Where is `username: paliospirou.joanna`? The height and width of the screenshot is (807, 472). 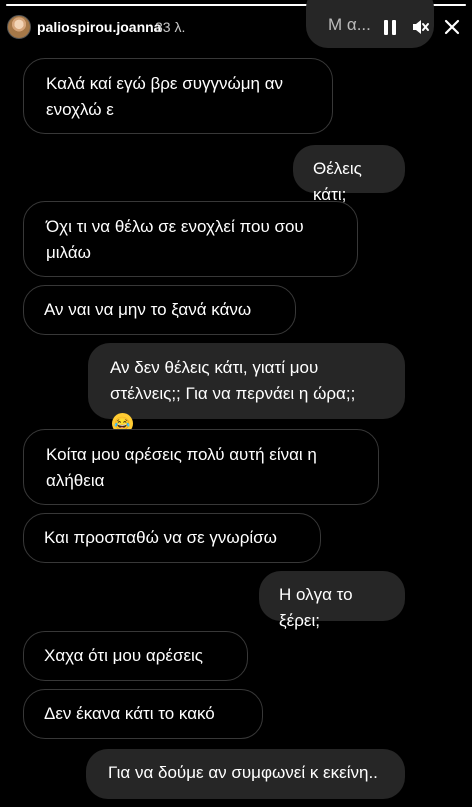 username: paliospirou.joanna is located at coordinates (99, 27).